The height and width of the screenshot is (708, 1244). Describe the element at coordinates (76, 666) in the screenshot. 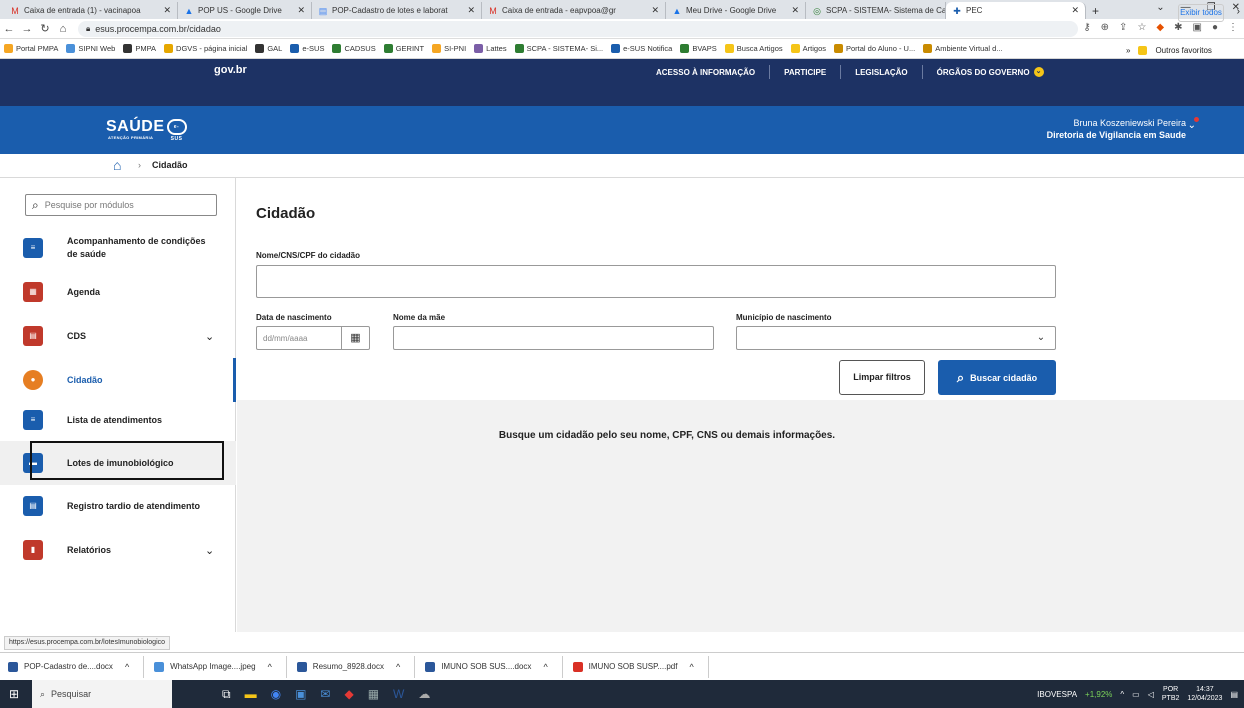

I see `download-item: POP-Cadastro de....docx ^` at that location.